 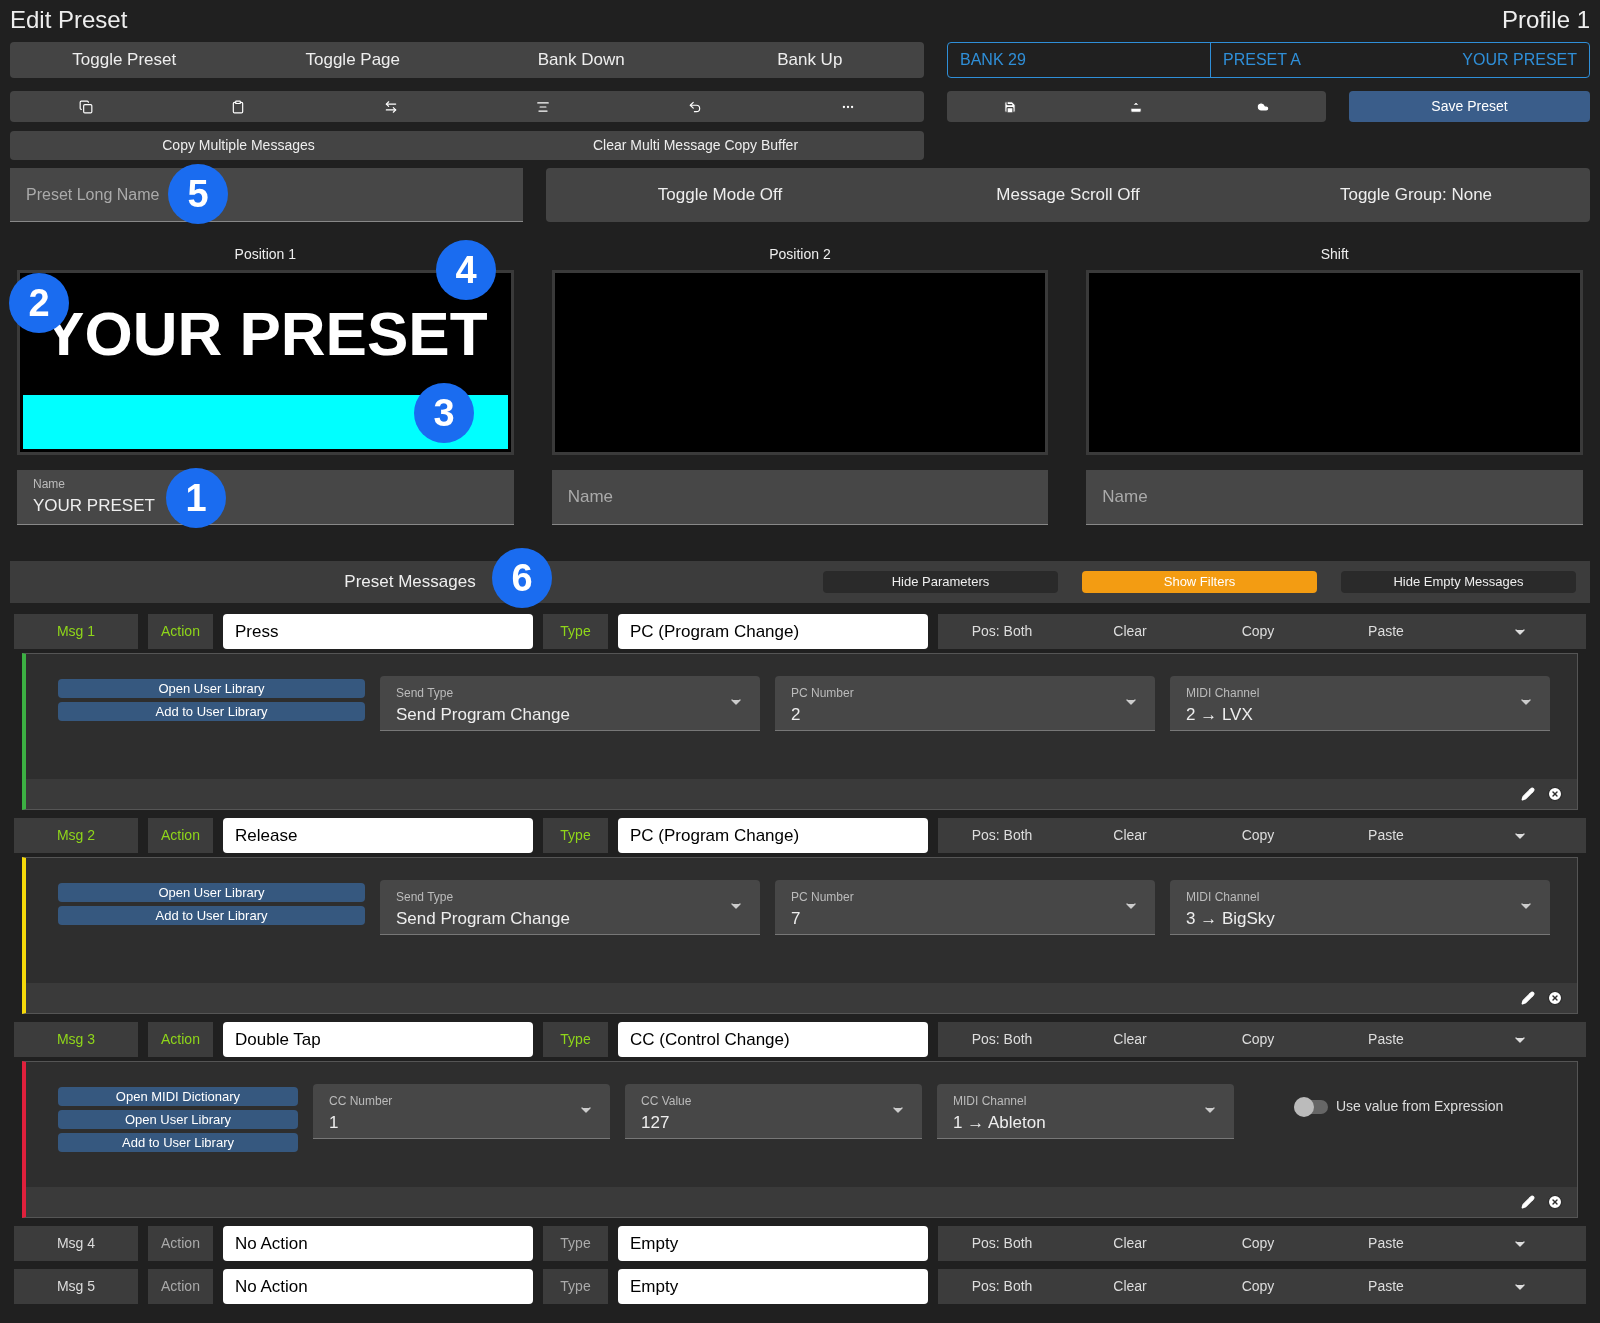 What do you see at coordinates (1416, 195) in the screenshot?
I see `mode-button: Toggle Group: None` at bounding box center [1416, 195].